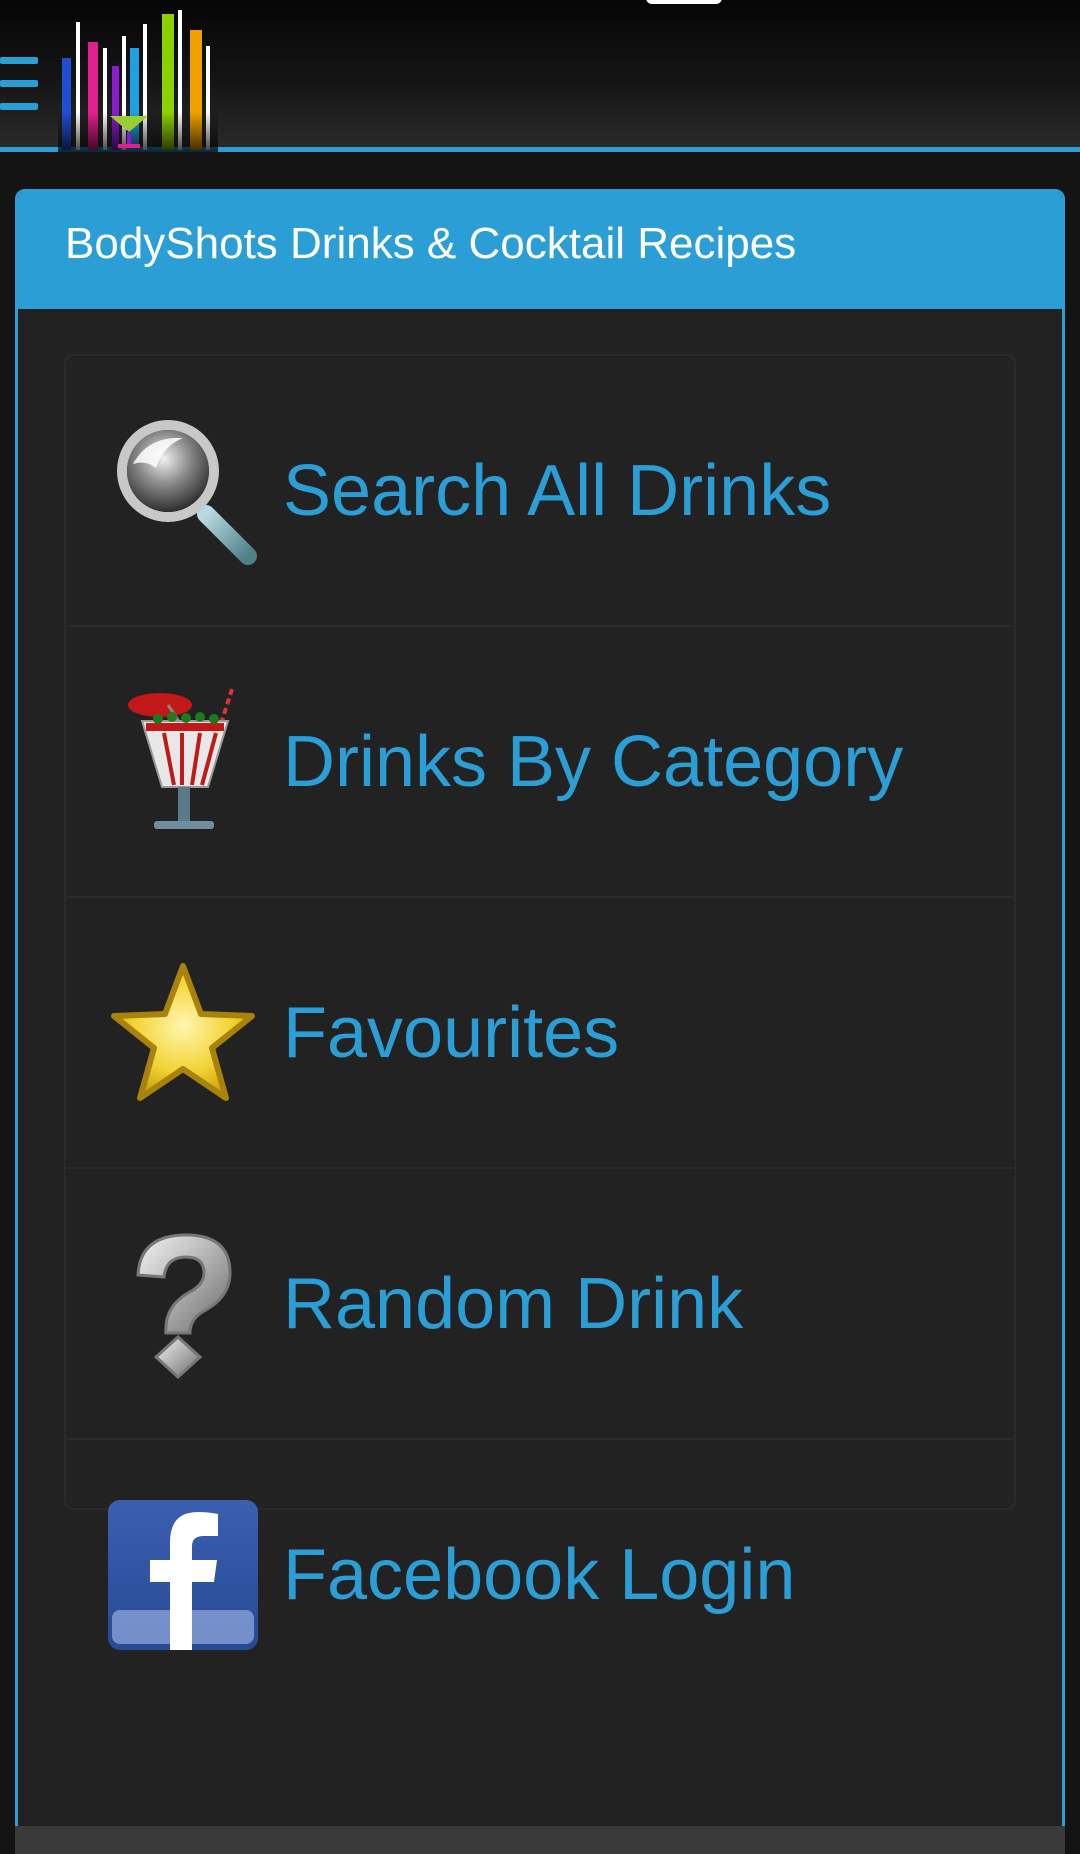  What do you see at coordinates (593, 762) in the screenshot?
I see `menu-item-label: Drinks By Category` at bounding box center [593, 762].